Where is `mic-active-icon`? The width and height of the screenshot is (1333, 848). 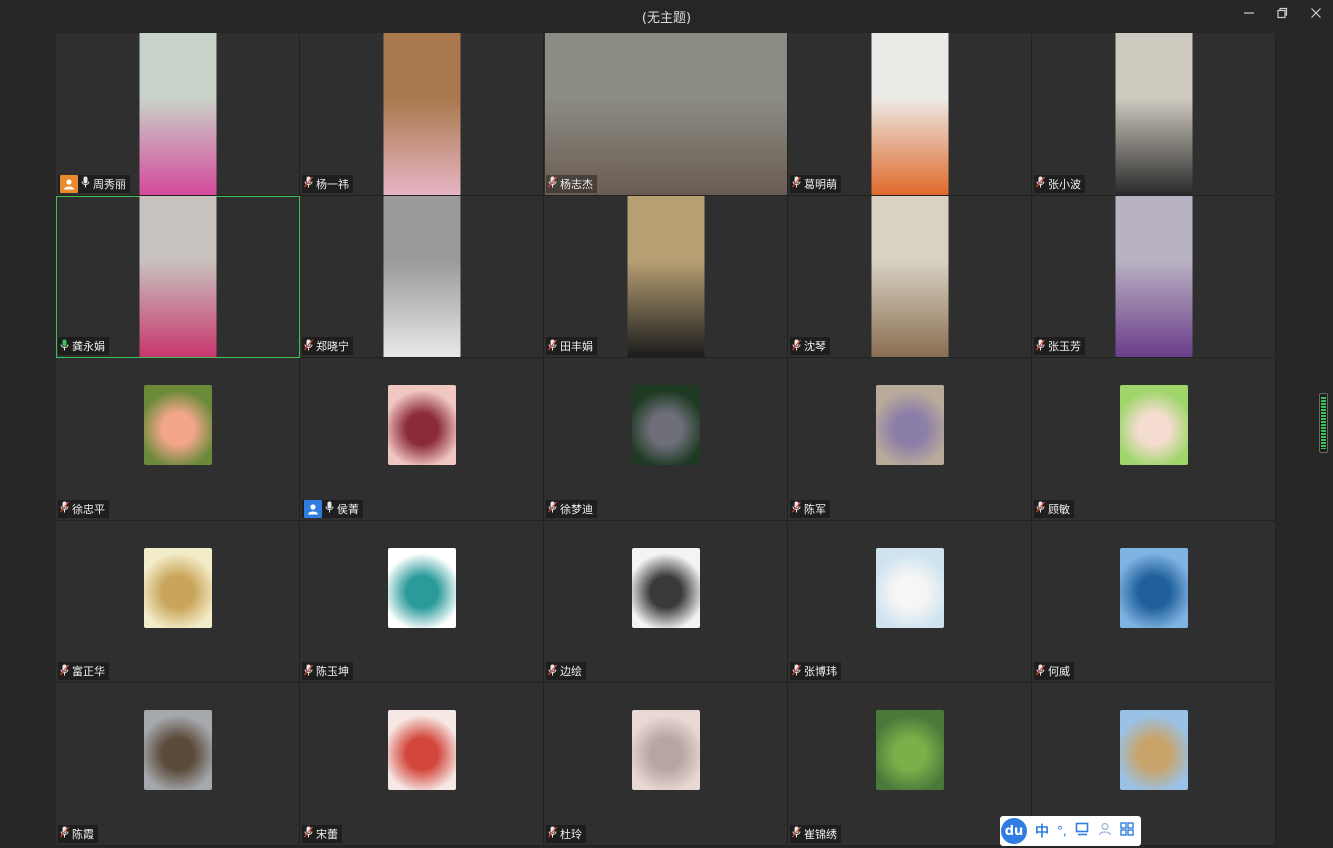 mic-active-icon is located at coordinates (64, 346).